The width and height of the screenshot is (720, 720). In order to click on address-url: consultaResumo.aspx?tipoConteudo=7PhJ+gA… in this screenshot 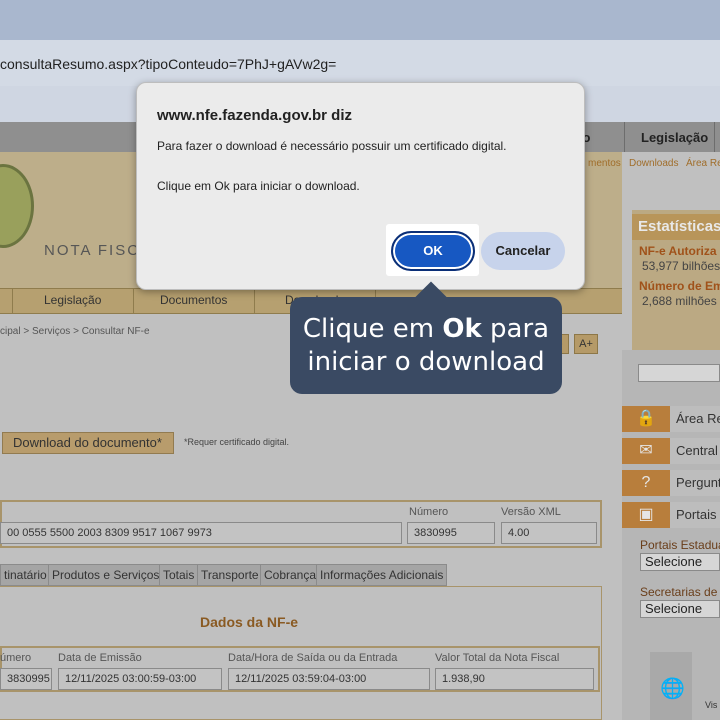, I will do `click(168, 64)`.